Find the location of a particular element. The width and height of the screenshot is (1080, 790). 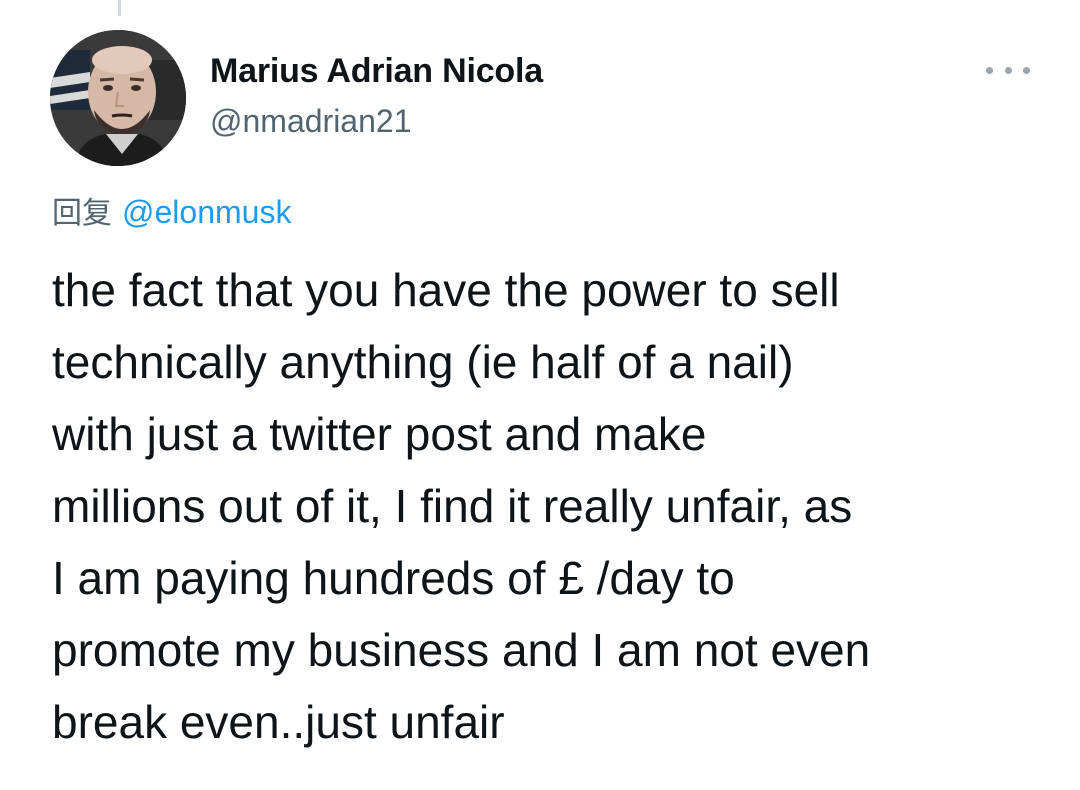

tweet-text-line: I am paying hundreds of £ /day to is located at coordinates (393, 578).